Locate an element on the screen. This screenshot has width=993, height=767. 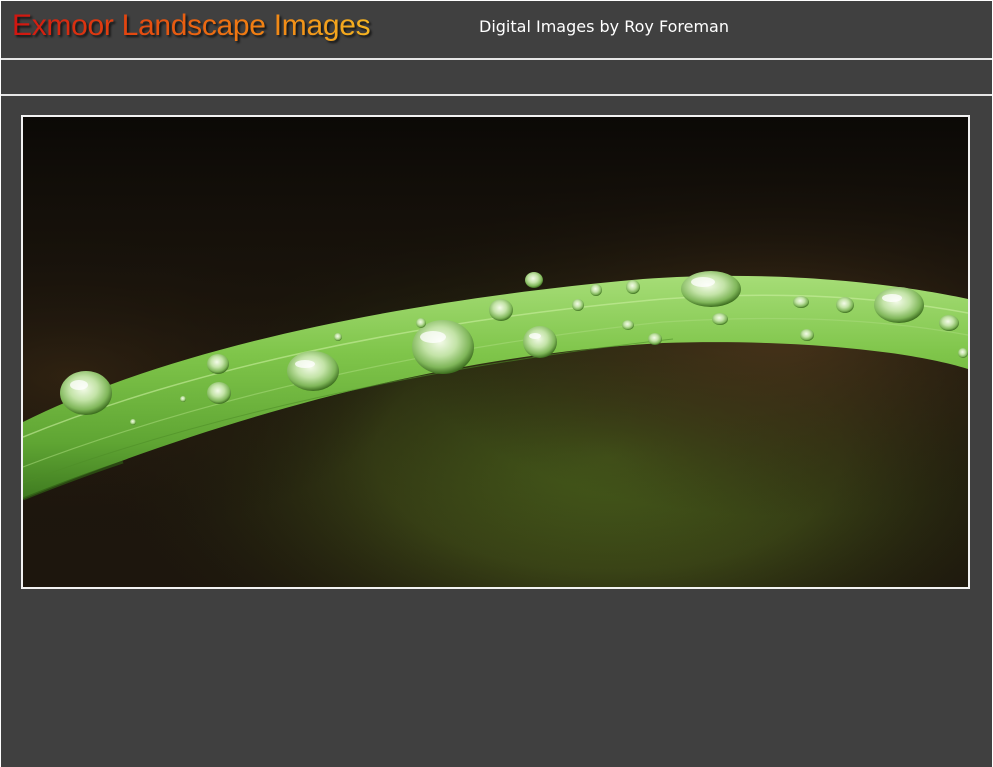
navigation-divider is located at coordinates (496, 95).